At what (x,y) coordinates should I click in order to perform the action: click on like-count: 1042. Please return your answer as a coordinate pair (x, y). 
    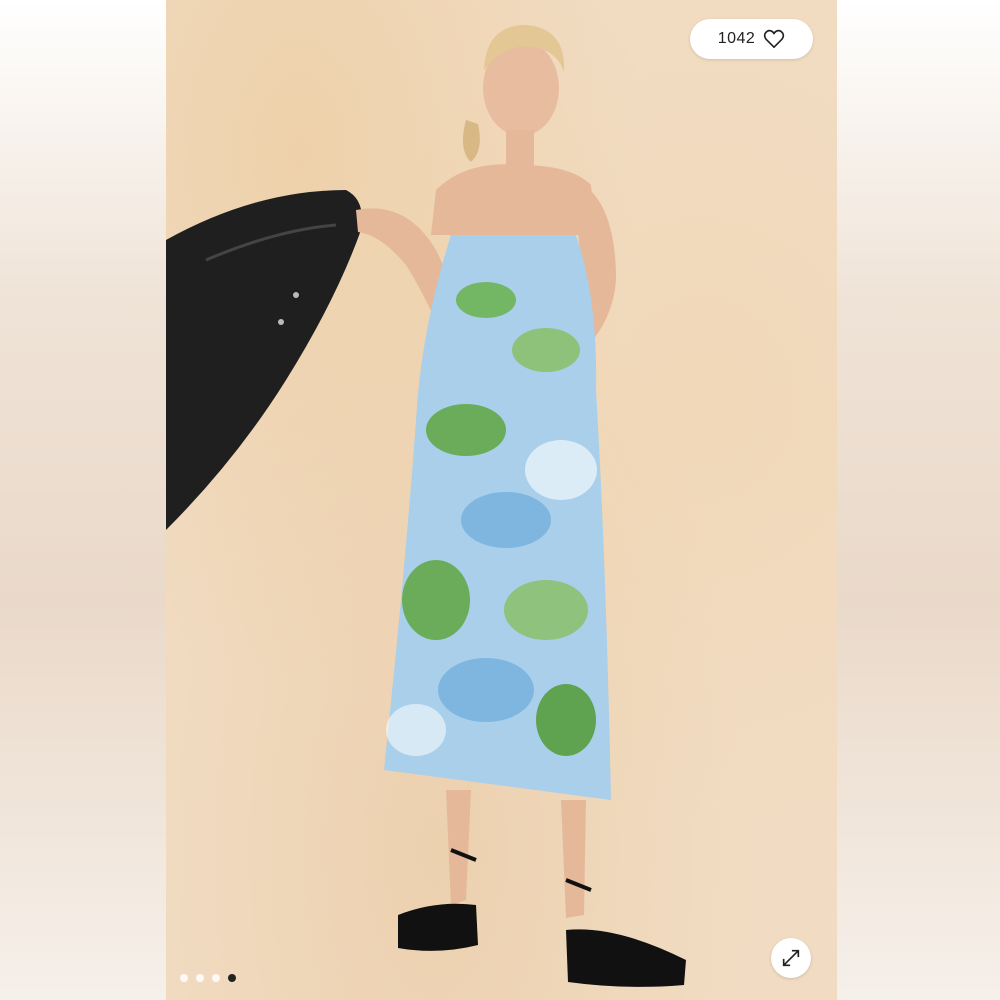
    Looking at the image, I should click on (736, 38).